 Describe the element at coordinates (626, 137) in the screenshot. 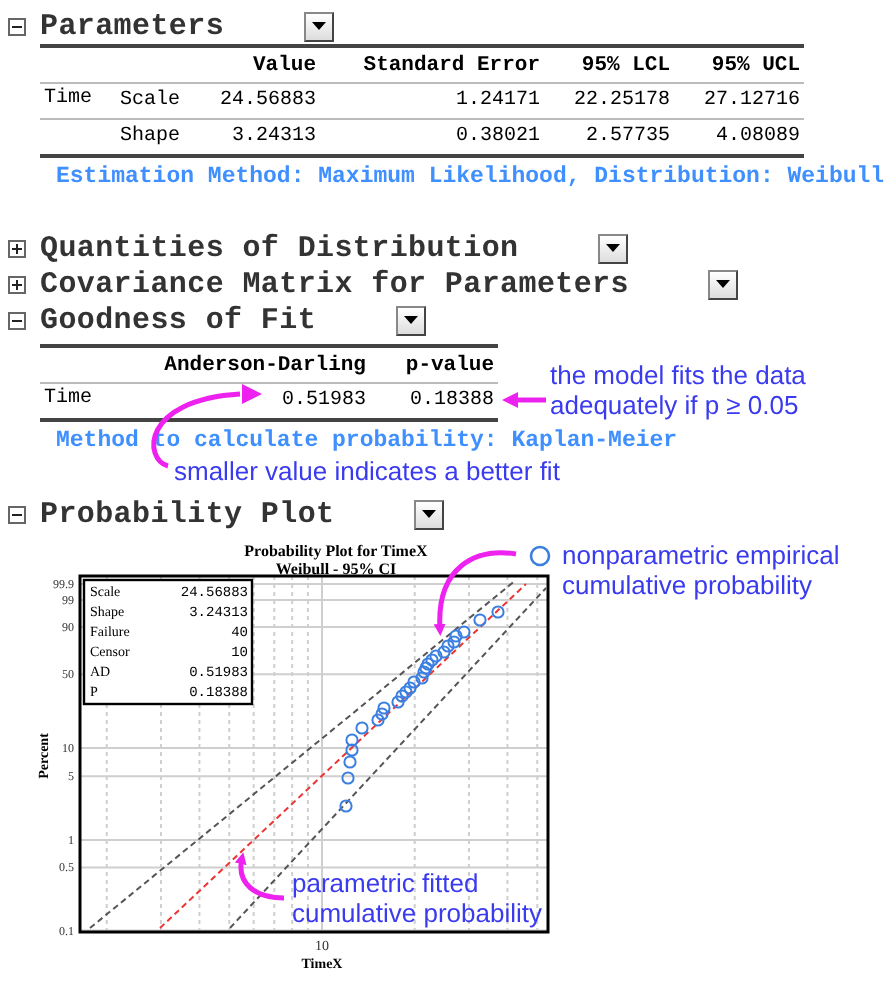

I see `table-cell-text: 2.57735` at that location.